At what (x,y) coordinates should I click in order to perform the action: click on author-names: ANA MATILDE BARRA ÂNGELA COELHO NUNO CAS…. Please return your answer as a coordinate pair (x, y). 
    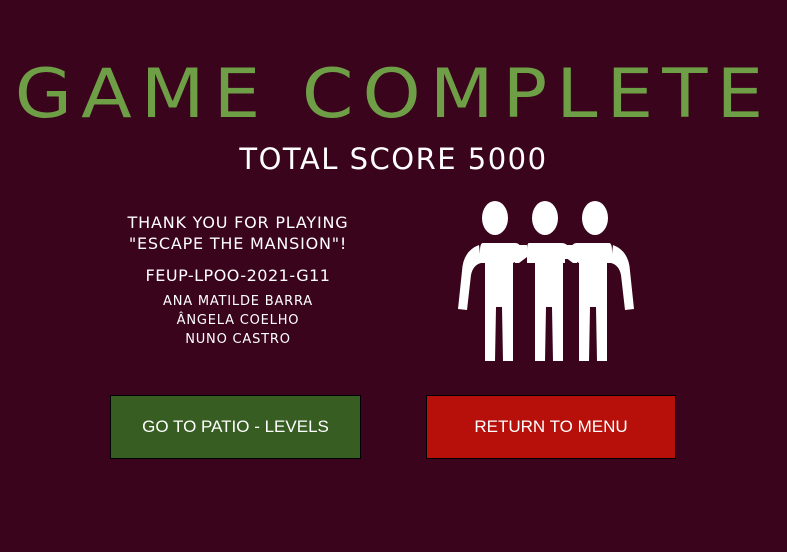
    Looking at the image, I should click on (238, 320).